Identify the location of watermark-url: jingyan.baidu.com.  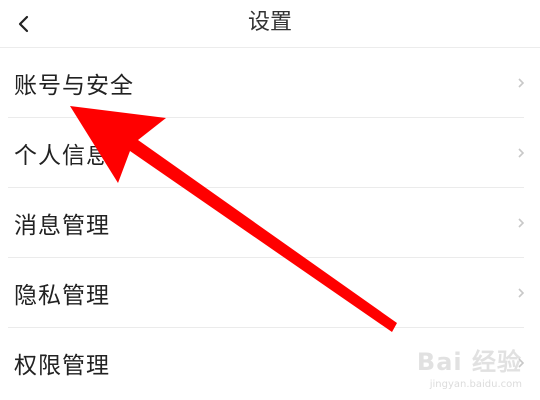
(475, 384).